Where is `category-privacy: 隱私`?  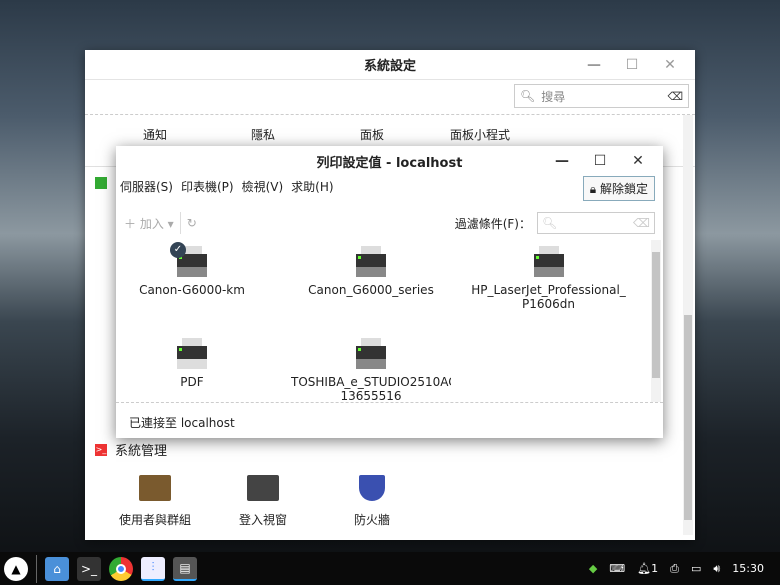 category-privacy: 隱私 is located at coordinates (263, 134).